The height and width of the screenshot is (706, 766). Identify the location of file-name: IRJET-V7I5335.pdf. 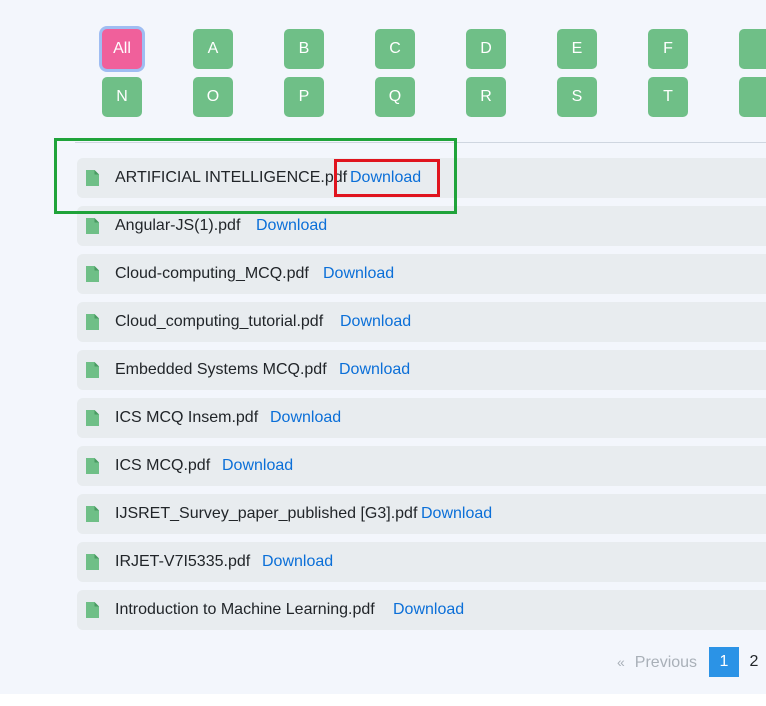
(183, 561).